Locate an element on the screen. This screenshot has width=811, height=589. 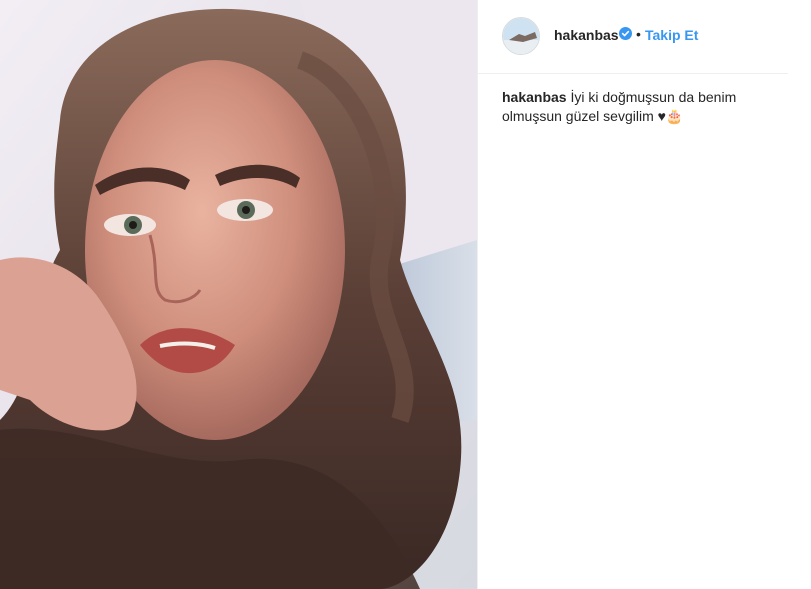
verified-badge-icon is located at coordinates (625, 33).